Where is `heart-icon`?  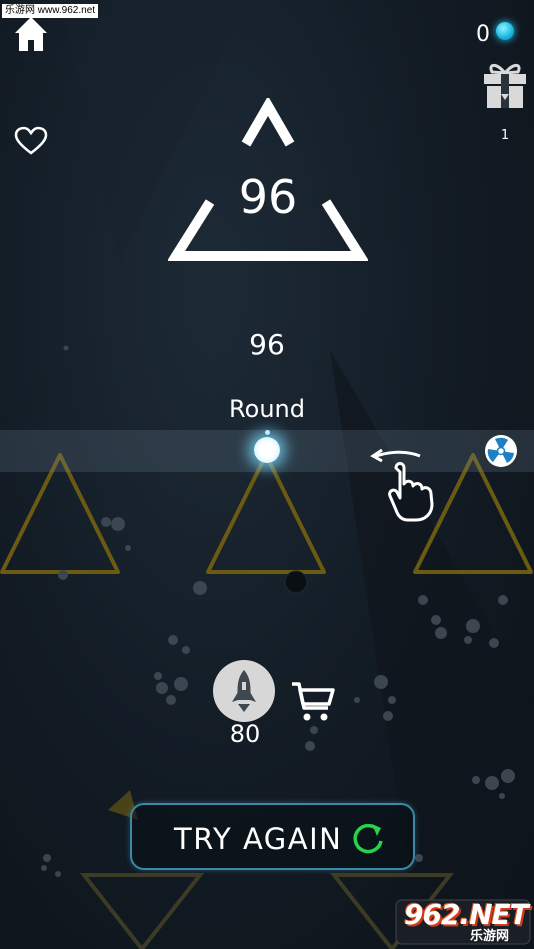 heart-icon is located at coordinates (31, 140).